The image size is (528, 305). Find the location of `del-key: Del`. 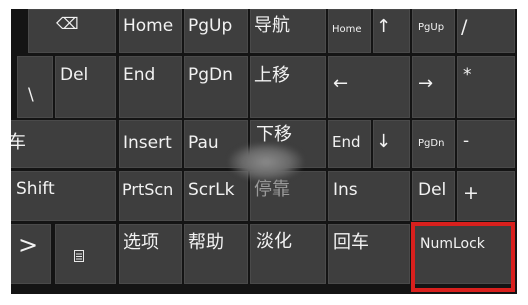

del-key: Del is located at coordinates (85, 87).